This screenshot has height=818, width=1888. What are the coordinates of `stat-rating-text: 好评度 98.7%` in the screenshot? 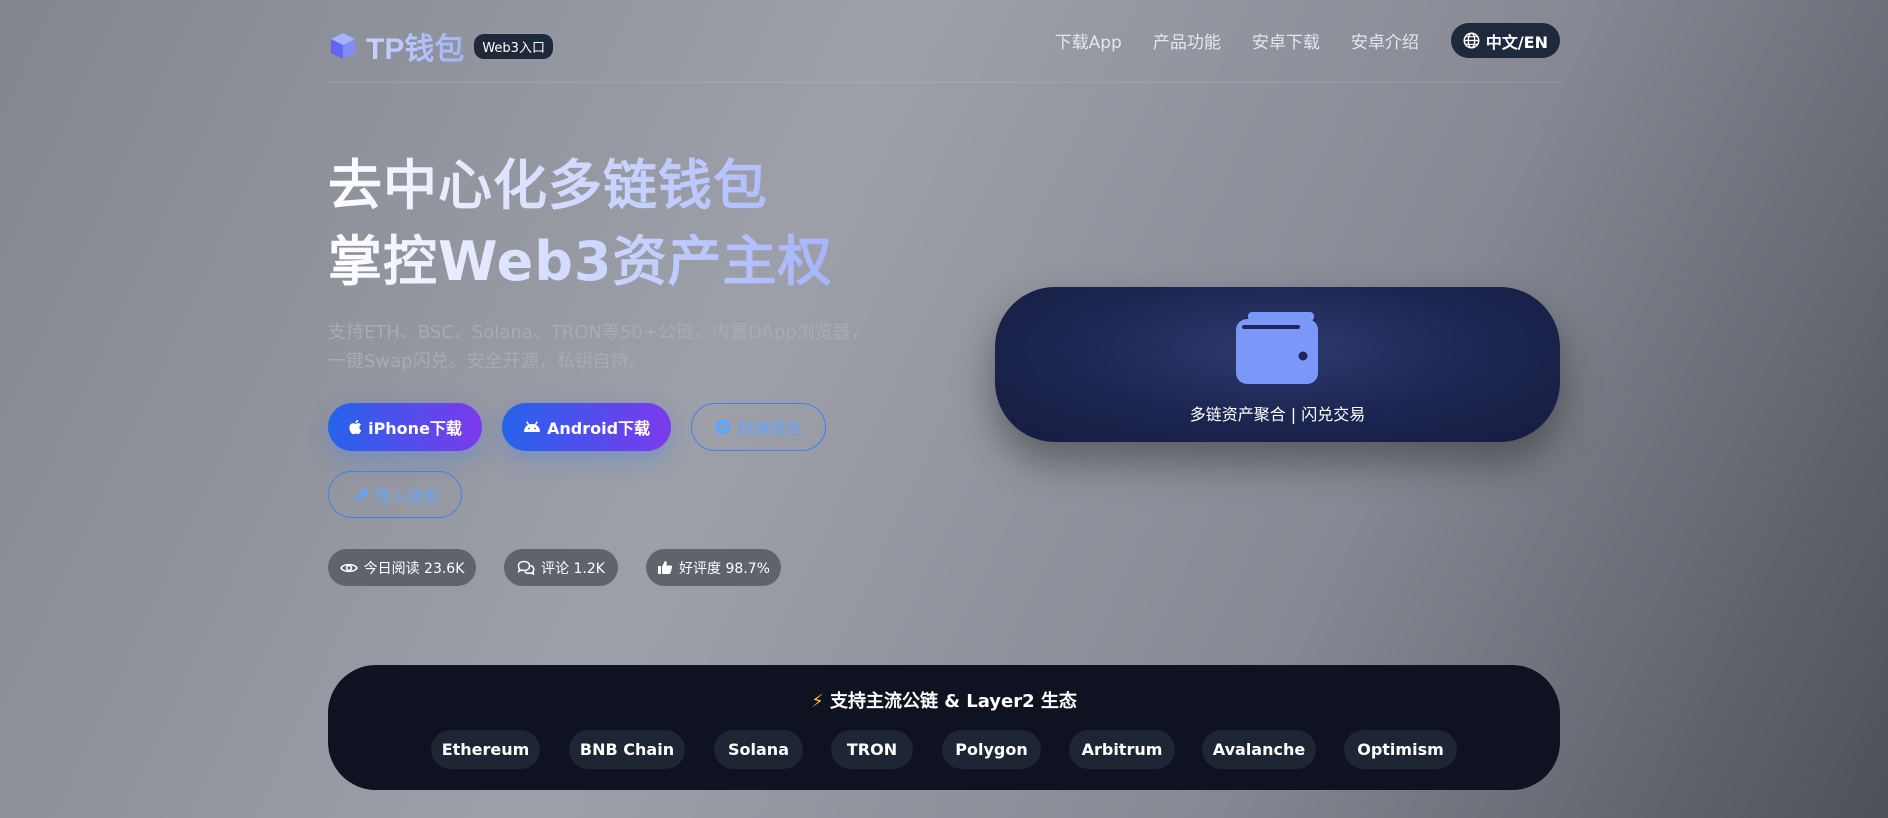 It's located at (724, 568).